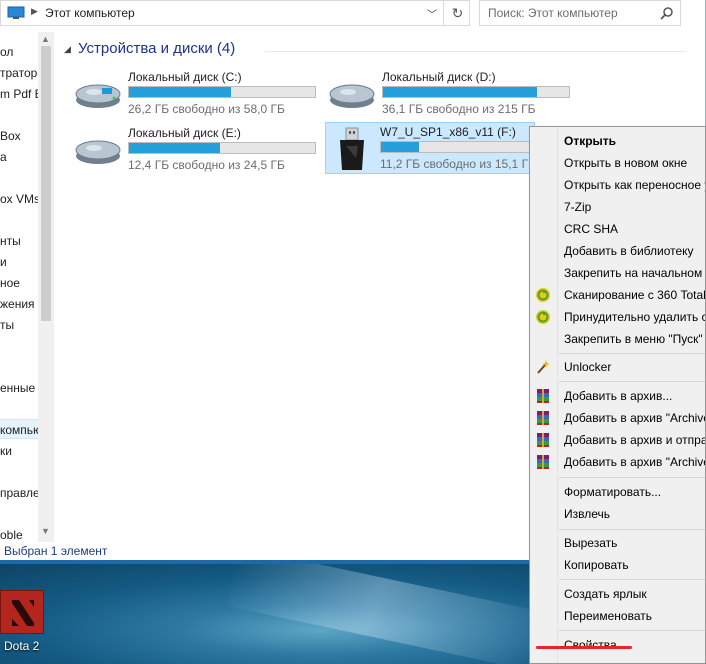 The width and height of the screenshot is (706, 664). What do you see at coordinates (459, 109) in the screenshot?
I see `drive-free-space: 36,1 ГБ свободно из 215 ГБ` at bounding box center [459, 109].